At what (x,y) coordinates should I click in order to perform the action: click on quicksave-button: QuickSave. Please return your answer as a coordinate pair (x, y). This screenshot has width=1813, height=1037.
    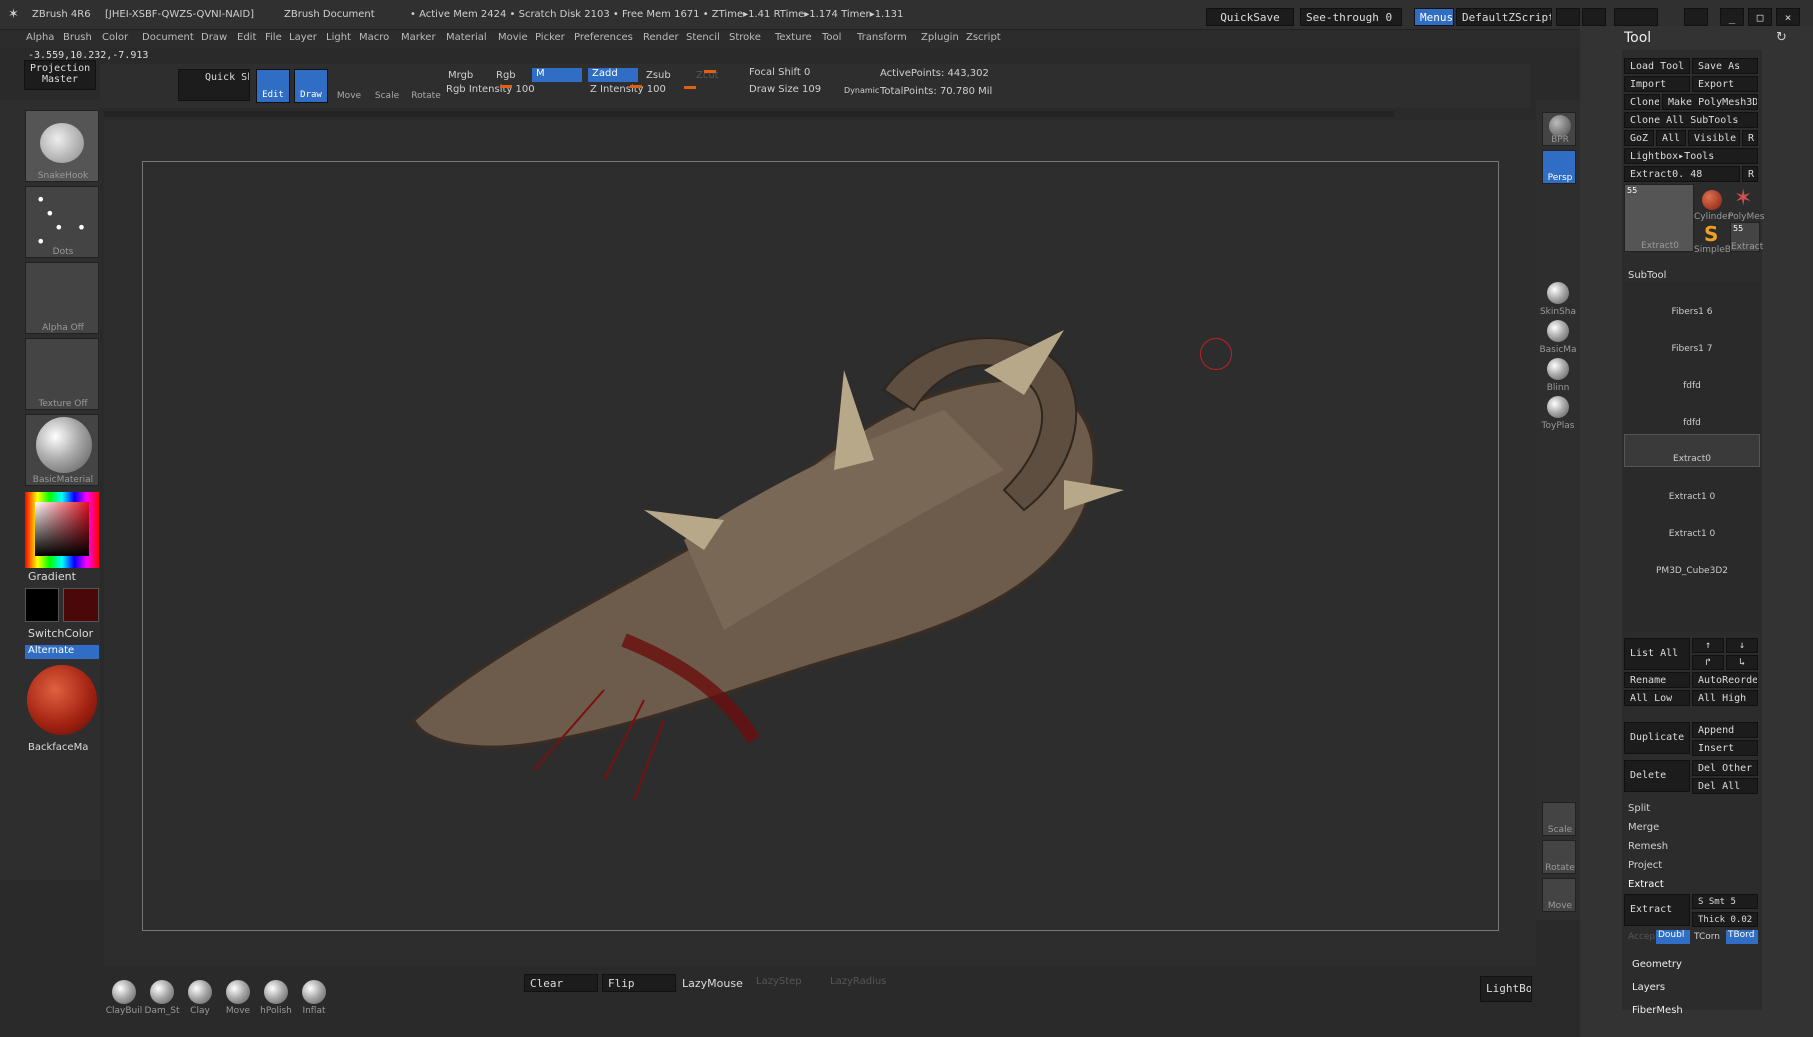
    Looking at the image, I should click on (1250, 17).